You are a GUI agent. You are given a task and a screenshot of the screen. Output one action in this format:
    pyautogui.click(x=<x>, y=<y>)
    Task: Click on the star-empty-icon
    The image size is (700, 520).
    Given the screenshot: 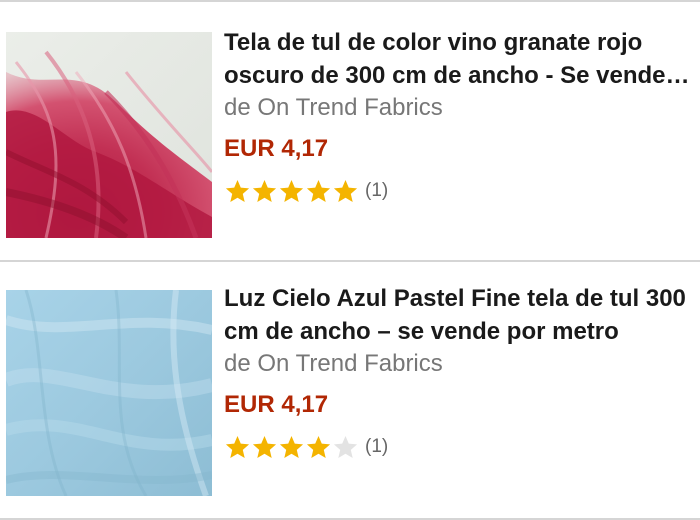 What is the action you would take?
    pyautogui.click(x=345, y=446)
    